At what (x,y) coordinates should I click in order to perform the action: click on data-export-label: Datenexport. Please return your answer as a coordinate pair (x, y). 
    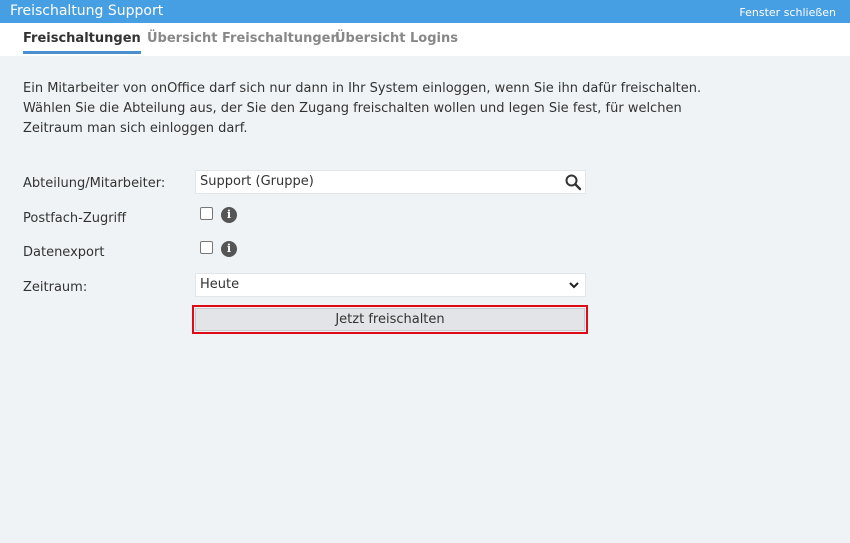
    Looking at the image, I should click on (64, 252).